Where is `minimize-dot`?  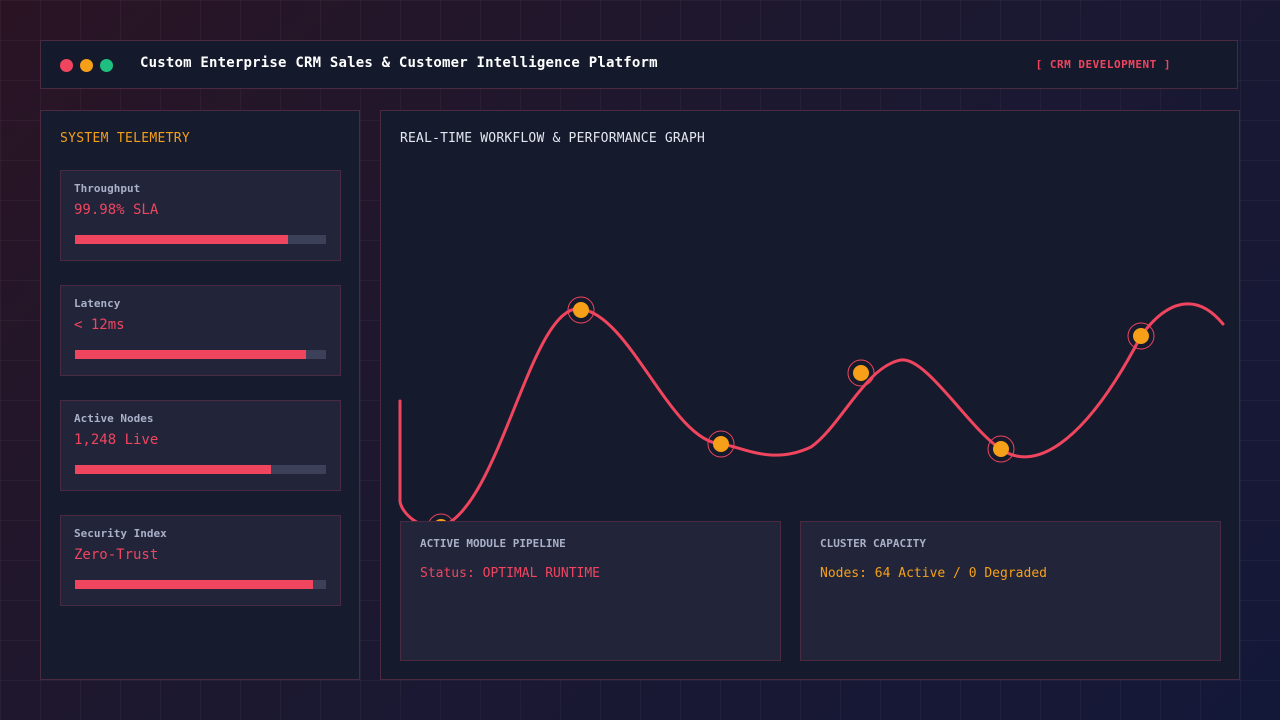
minimize-dot is located at coordinates (86, 65).